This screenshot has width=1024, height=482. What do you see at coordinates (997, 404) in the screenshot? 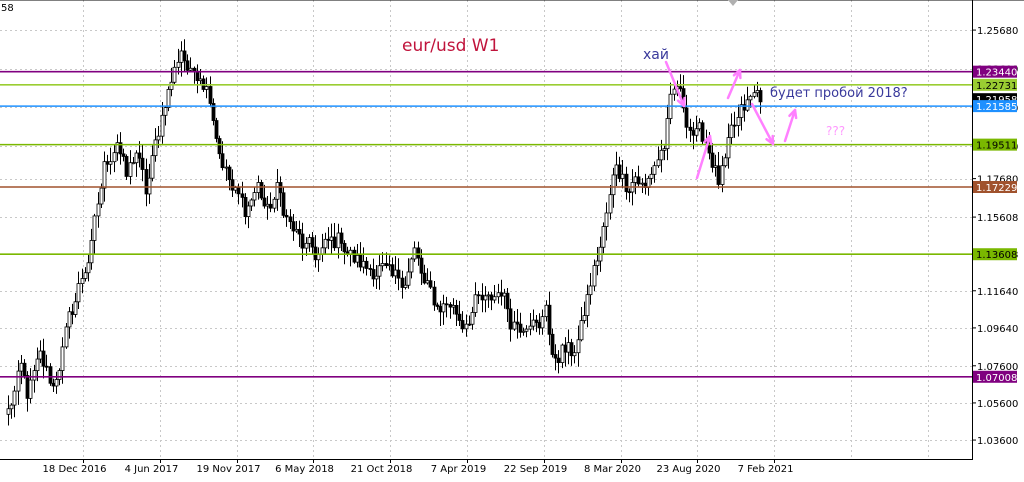
I see `price-tick-label: 1.05600` at bounding box center [997, 404].